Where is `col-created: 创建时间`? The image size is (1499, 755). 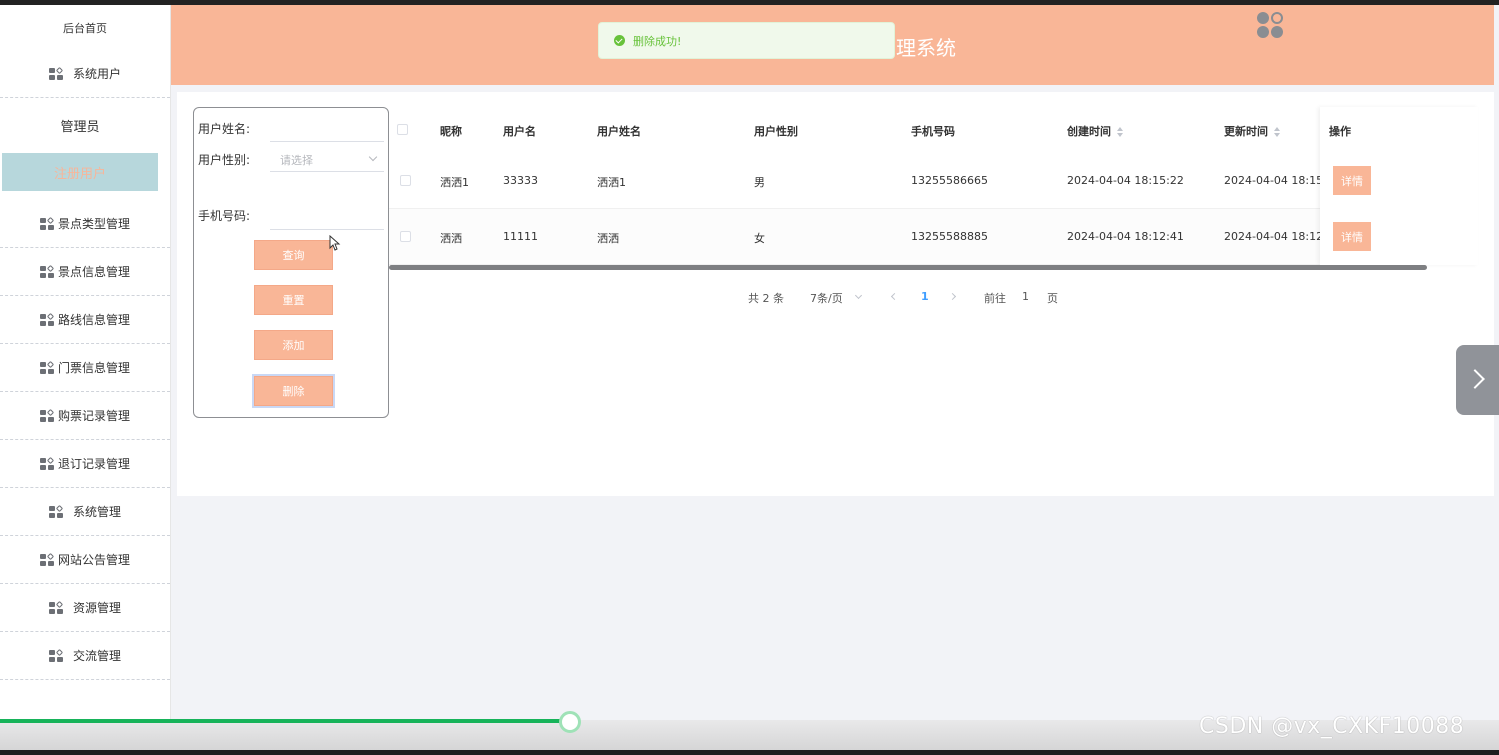 col-created: 创建时间 is located at coordinates (1095, 131).